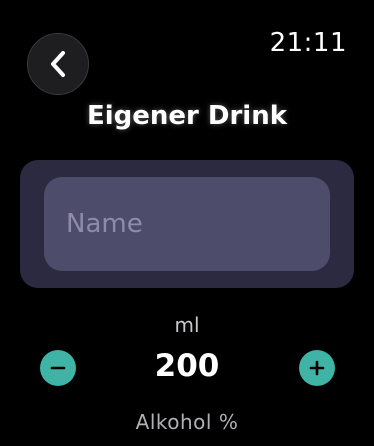  Describe the element at coordinates (187, 422) in the screenshot. I see `alcohol-label: Alkohol %` at that location.